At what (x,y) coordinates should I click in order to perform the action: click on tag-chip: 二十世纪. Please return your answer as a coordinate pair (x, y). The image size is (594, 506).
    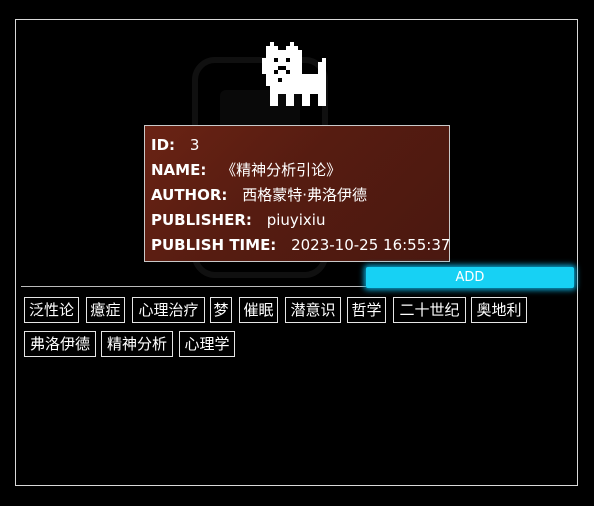
    Looking at the image, I should click on (429, 310).